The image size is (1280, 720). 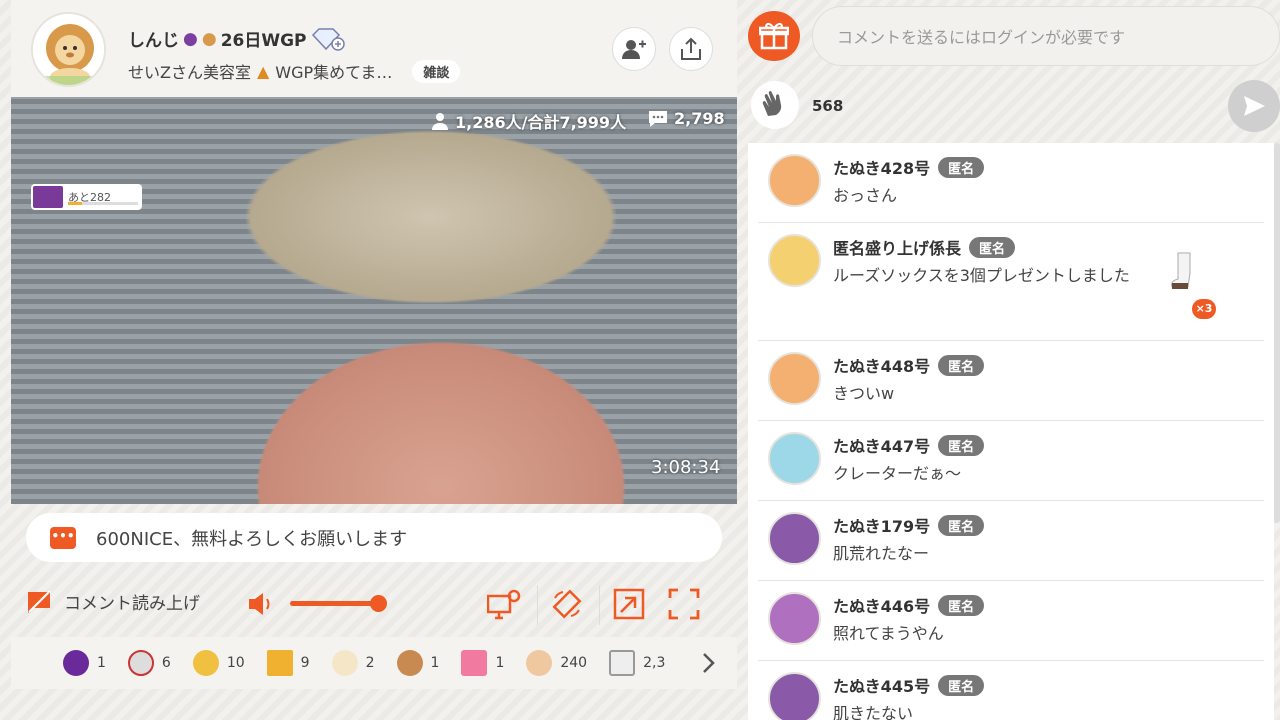 I want to click on viewer-count-text: 1,286人/合計7,999人, so click(x=541, y=122).